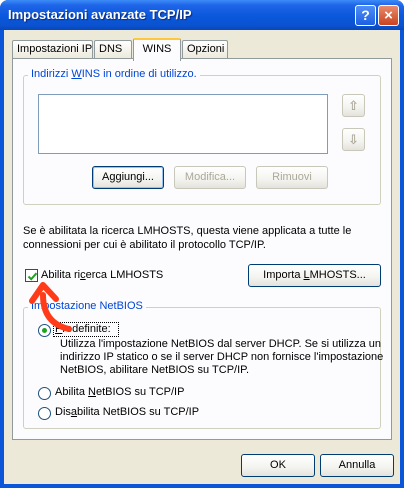  Describe the element at coordinates (50, 307) in the screenshot. I see `annotation-arrow-icon` at that location.